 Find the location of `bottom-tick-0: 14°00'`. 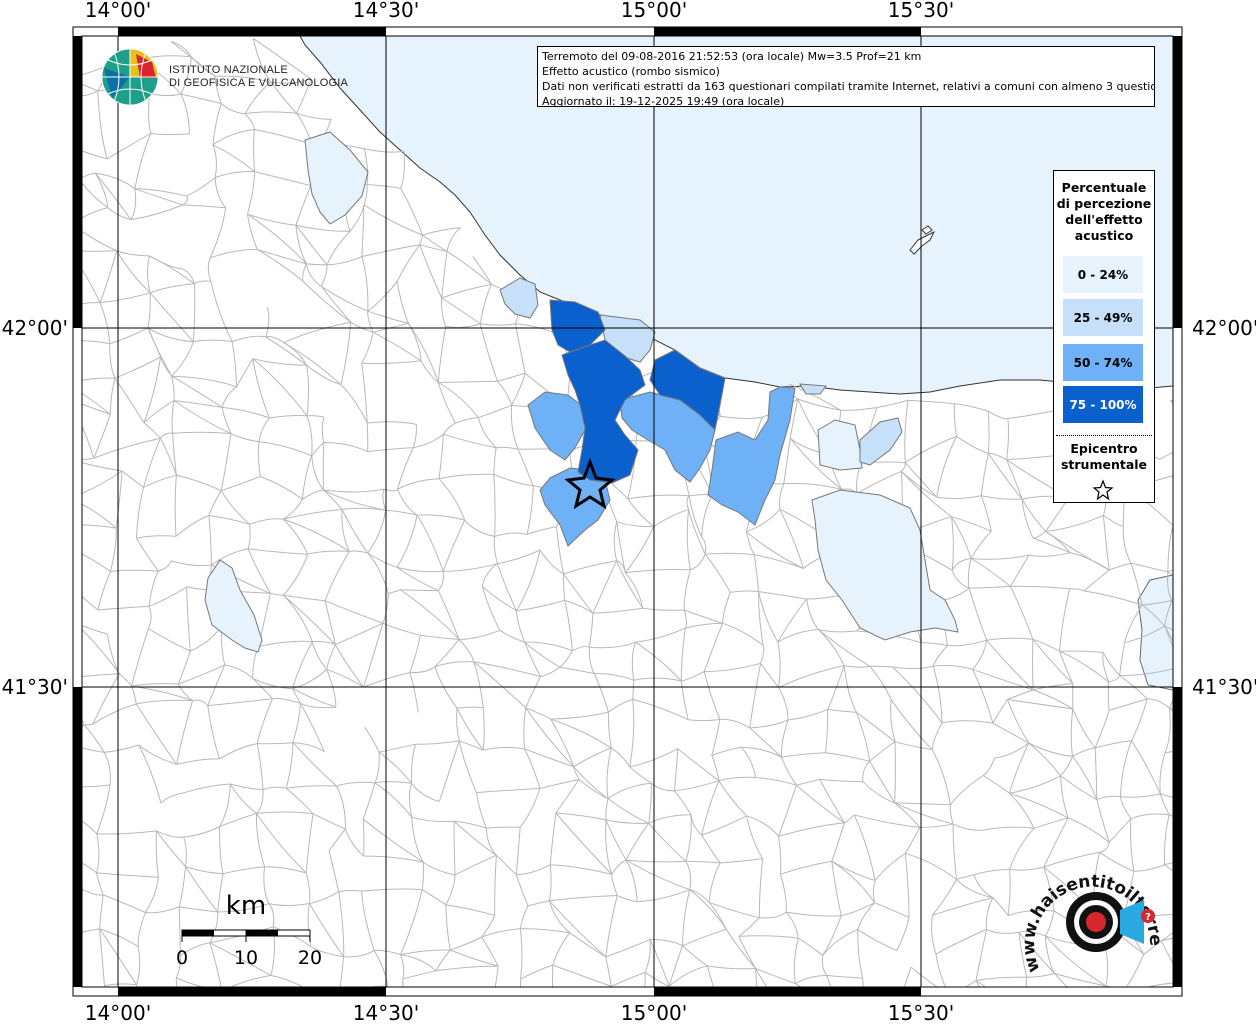

bottom-tick-0: 14°00' is located at coordinates (118, 1012).